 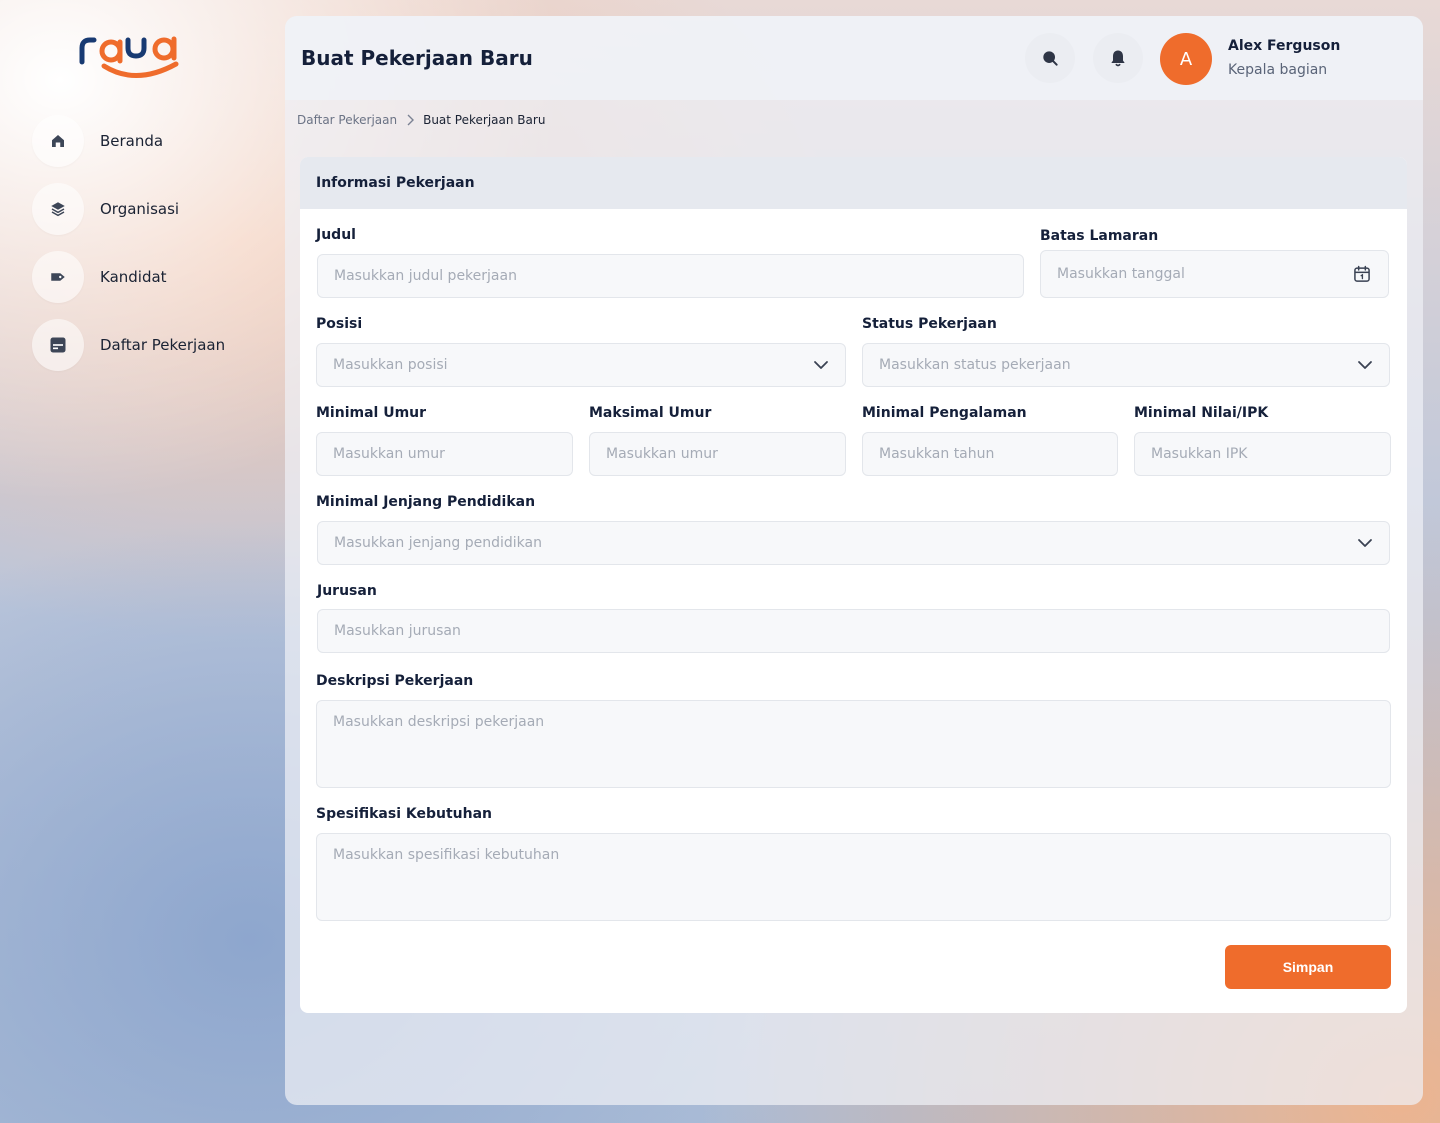 What do you see at coordinates (58, 209) in the screenshot?
I see `layers-icon` at bounding box center [58, 209].